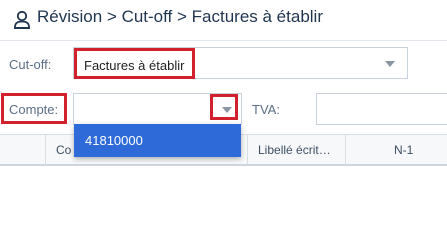  I want to click on cutoff-select: Factures à établir, so click(240, 63).